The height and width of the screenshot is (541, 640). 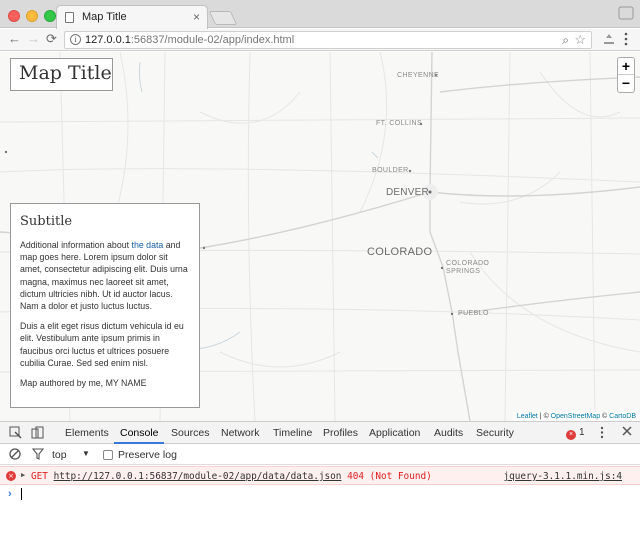 I want to click on forward-button: →, so click(x=33, y=38).